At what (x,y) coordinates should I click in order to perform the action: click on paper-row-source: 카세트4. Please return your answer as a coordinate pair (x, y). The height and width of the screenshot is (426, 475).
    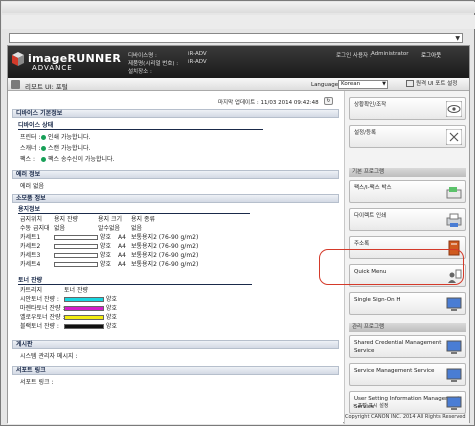
    Looking at the image, I should click on (30, 264).